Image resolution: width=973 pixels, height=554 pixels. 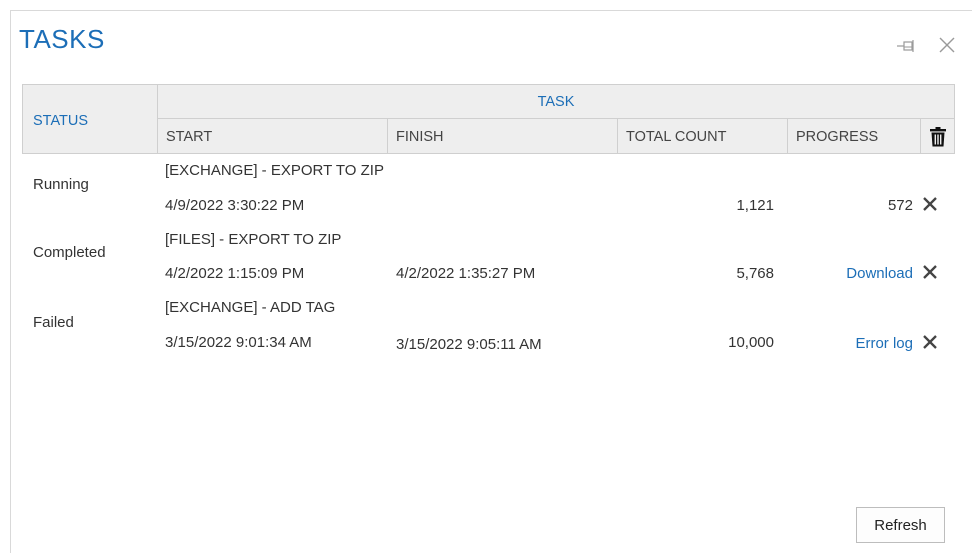 I want to click on close-icon, so click(x=947, y=45).